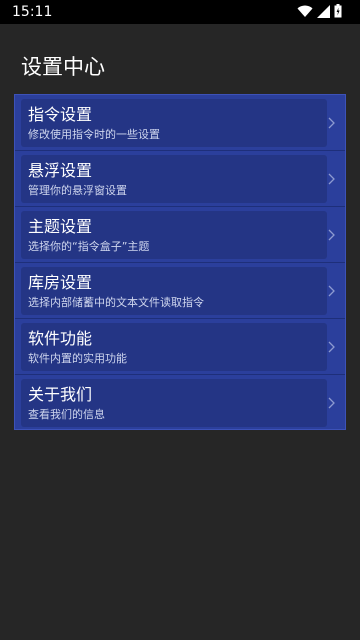 This screenshot has height=640, width=360. Describe the element at coordinates (63, 67) in the screenshot. I see `page-title: 设置中心` at that location.